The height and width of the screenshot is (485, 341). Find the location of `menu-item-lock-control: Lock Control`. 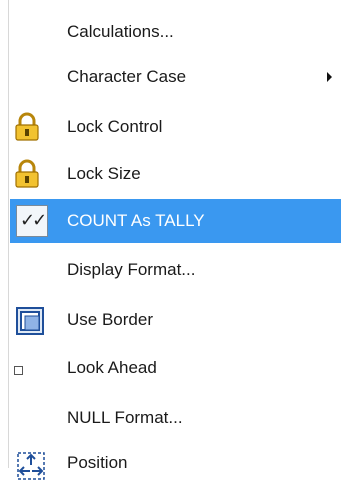

menu-item-lock-control: Lock Control is located at coordinates (175, 127).